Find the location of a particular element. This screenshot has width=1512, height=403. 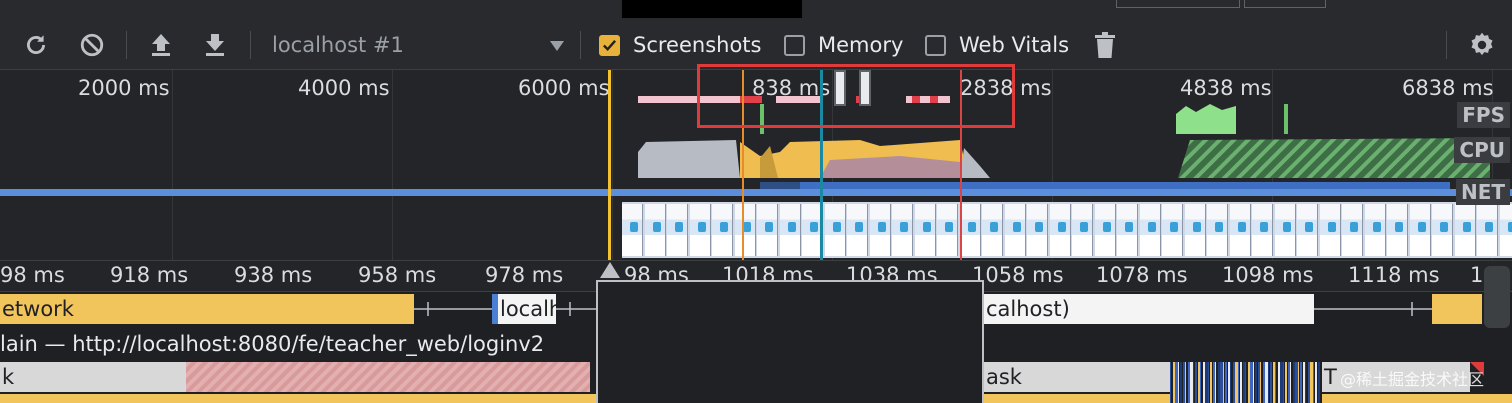

gear-icon is located at coordinates (1482, 45).